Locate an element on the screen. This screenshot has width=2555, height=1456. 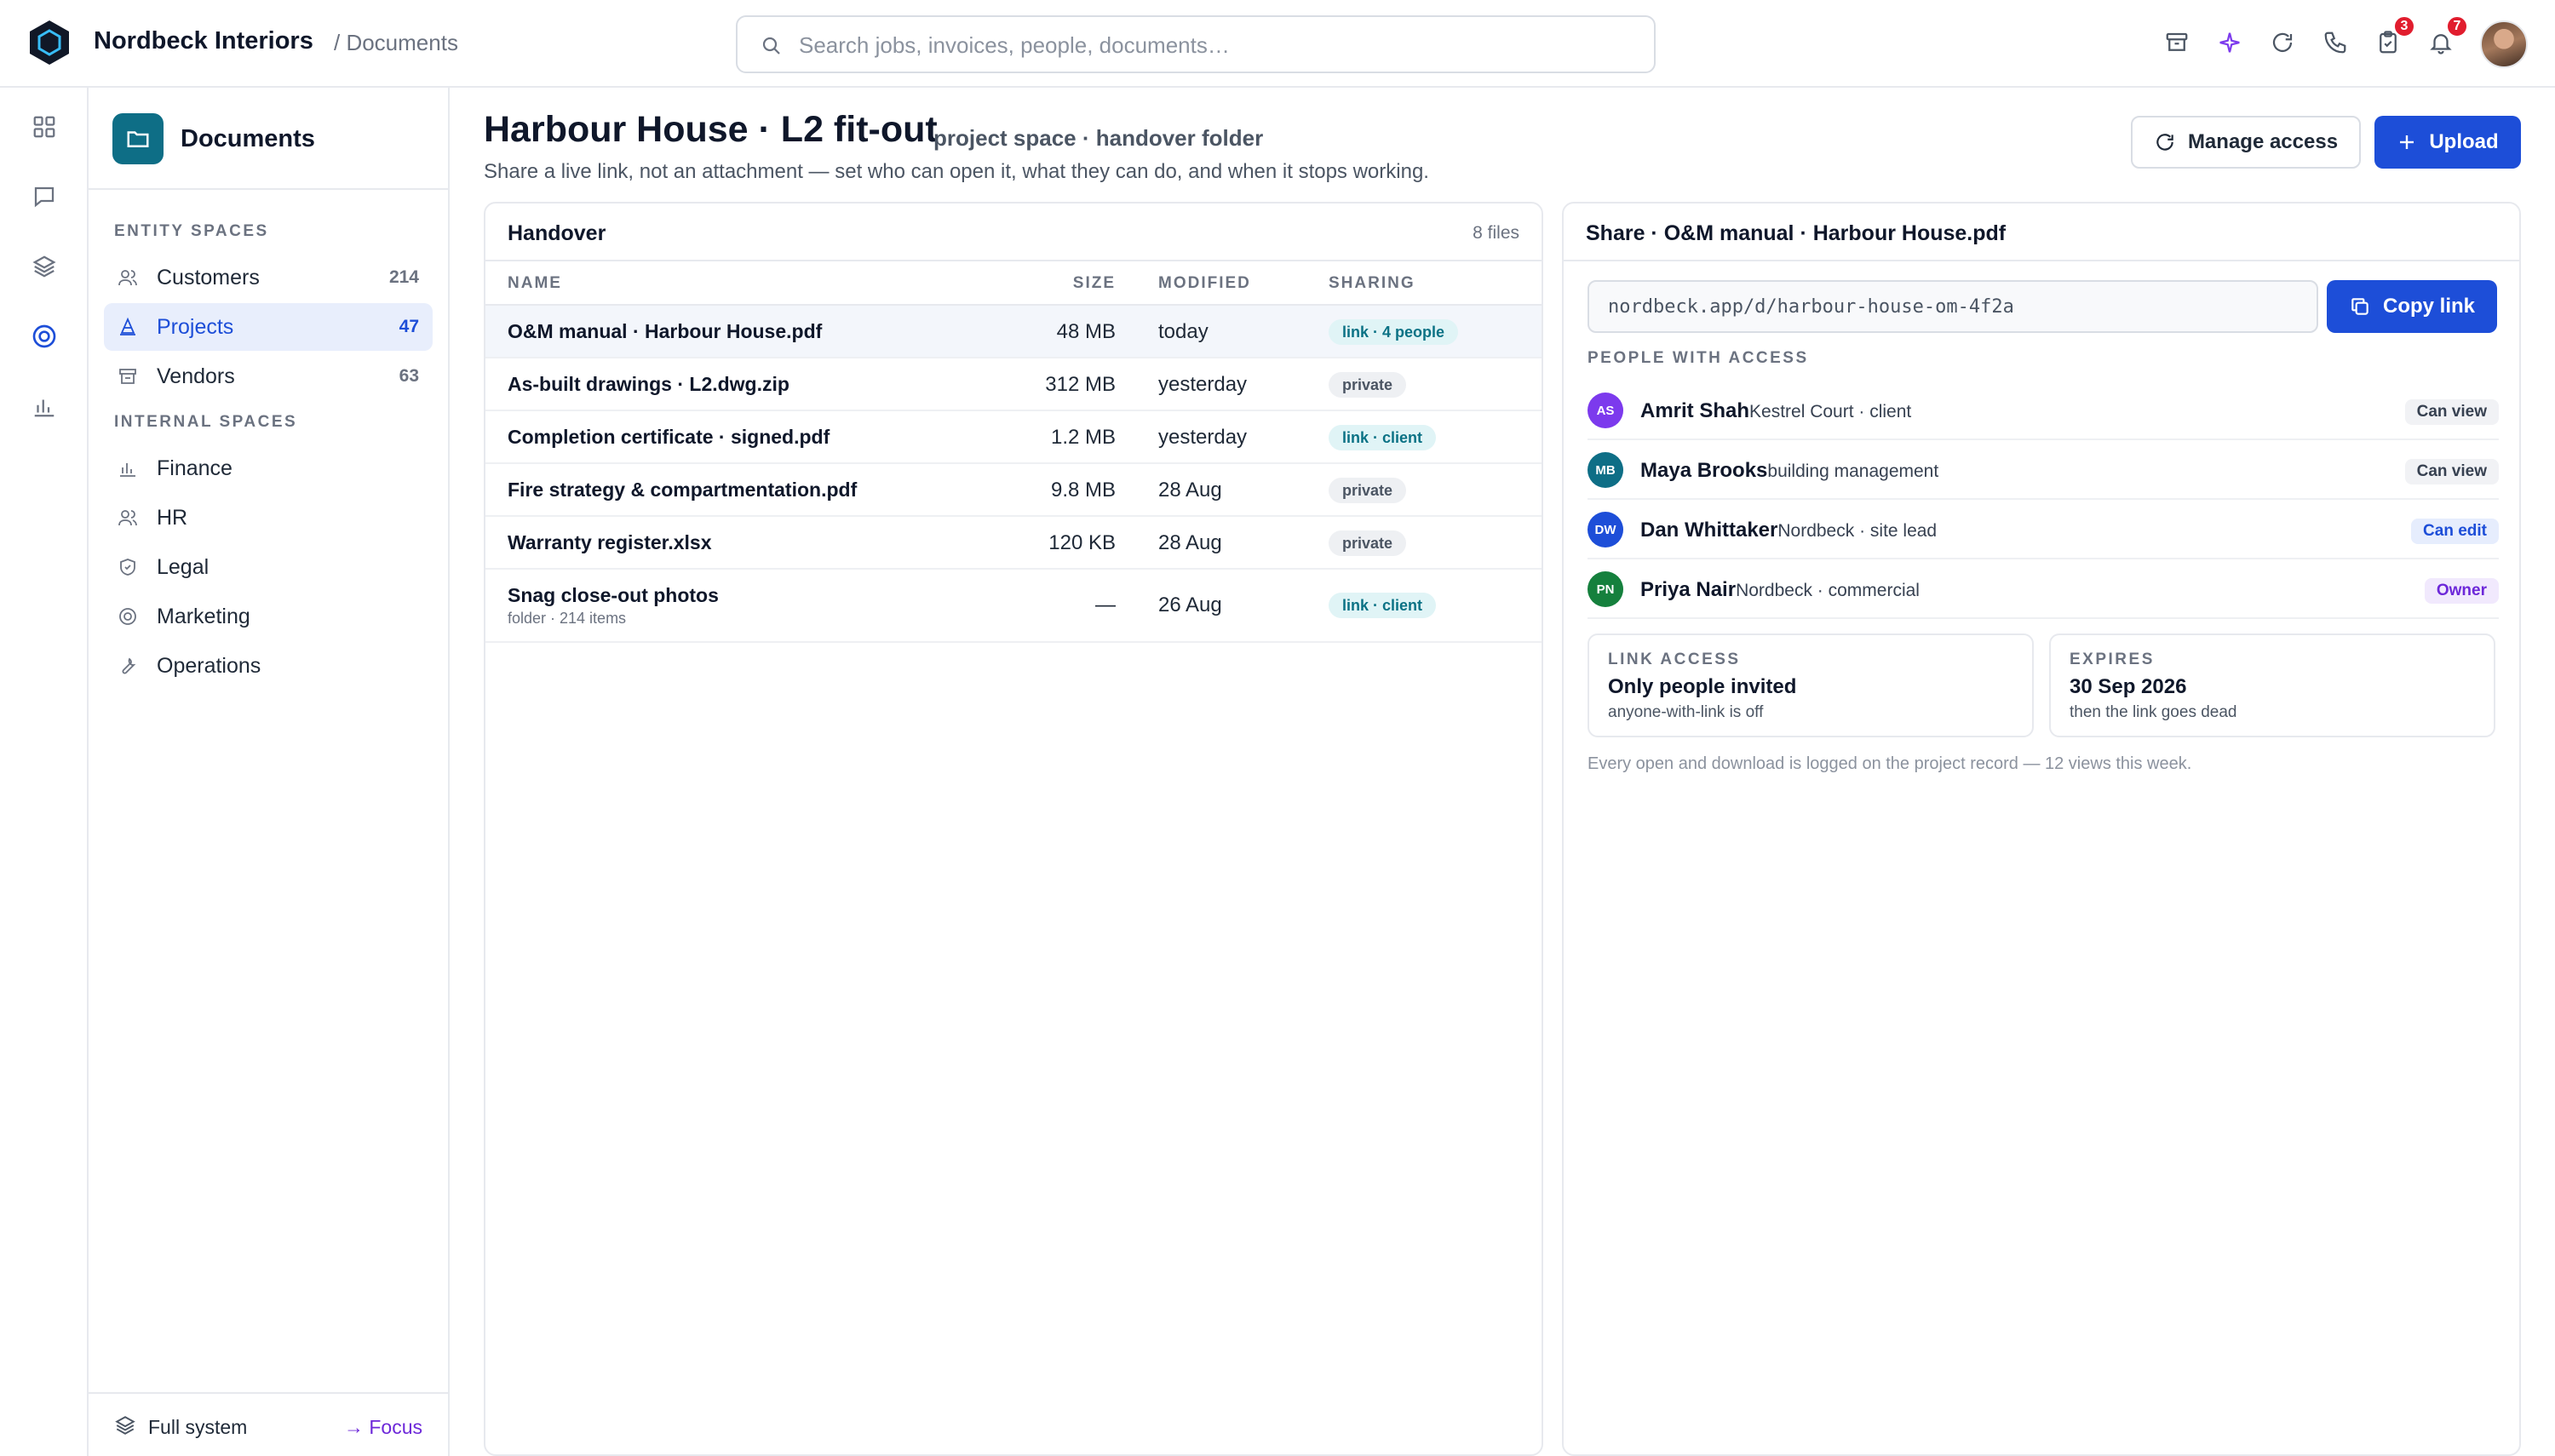
sidebar-item-label: Projects is located at coordinates (195, 327).